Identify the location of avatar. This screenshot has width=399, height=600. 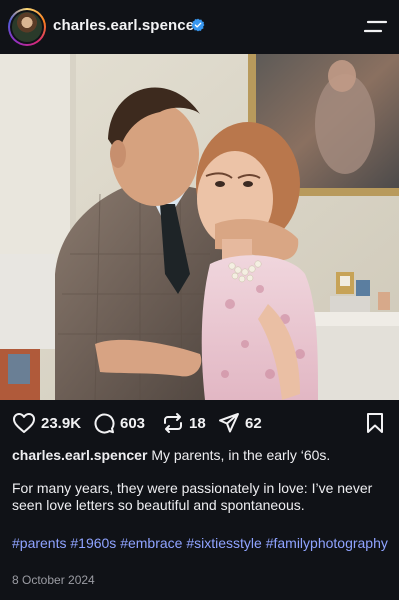
(27, 27).